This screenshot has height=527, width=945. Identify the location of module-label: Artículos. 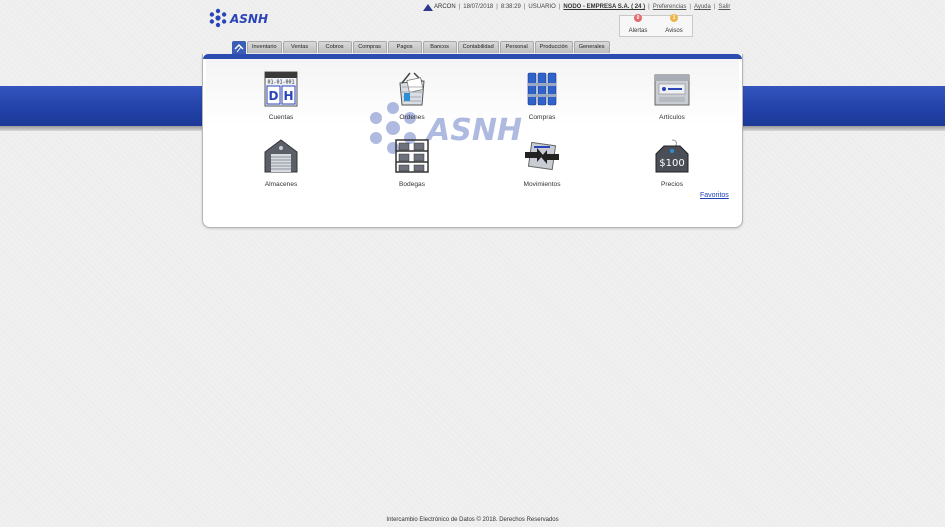
(672, 117).